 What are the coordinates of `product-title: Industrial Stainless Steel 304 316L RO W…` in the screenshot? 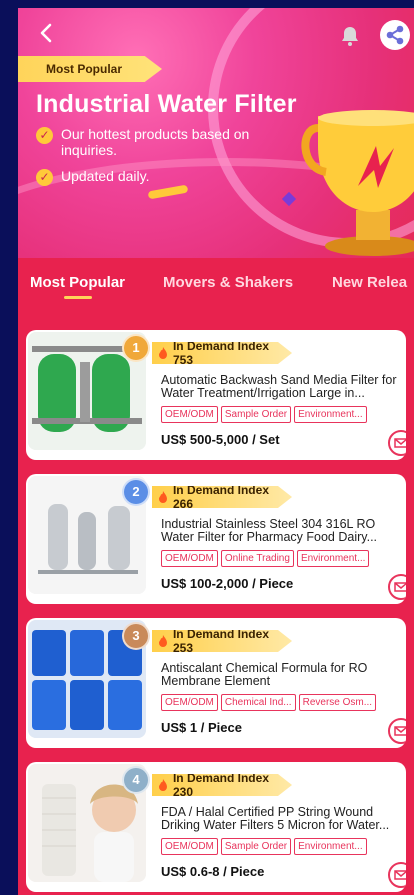 It's located at (283, 531).